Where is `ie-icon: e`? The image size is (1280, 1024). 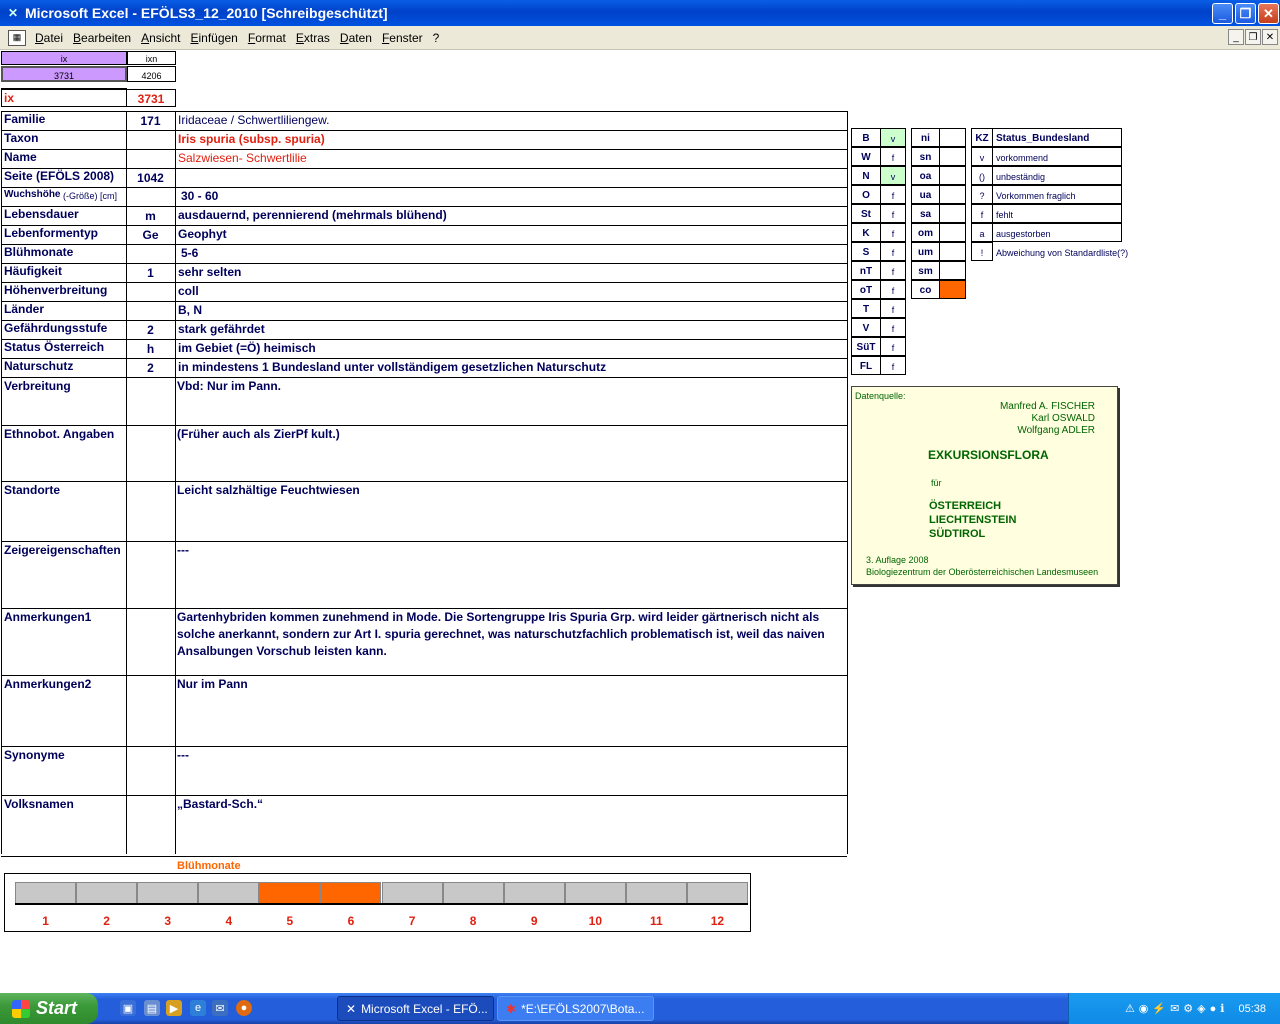 ie-icon: e is located at coordinates (198, 1008).